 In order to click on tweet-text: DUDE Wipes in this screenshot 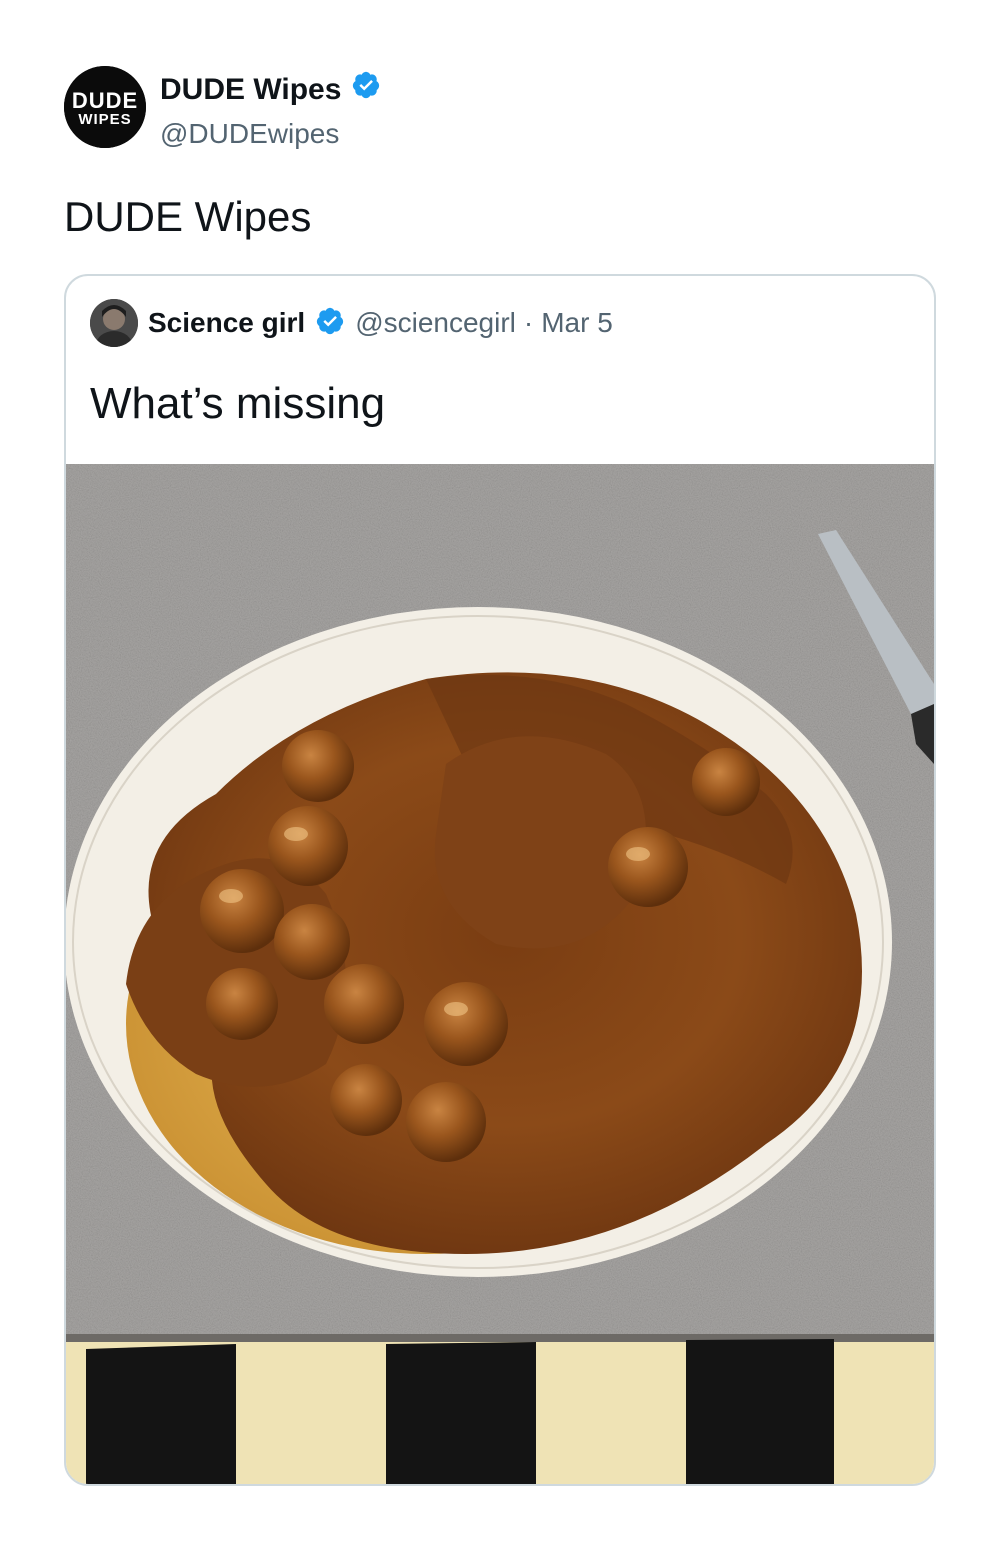, I will do `click(188, 216)`.